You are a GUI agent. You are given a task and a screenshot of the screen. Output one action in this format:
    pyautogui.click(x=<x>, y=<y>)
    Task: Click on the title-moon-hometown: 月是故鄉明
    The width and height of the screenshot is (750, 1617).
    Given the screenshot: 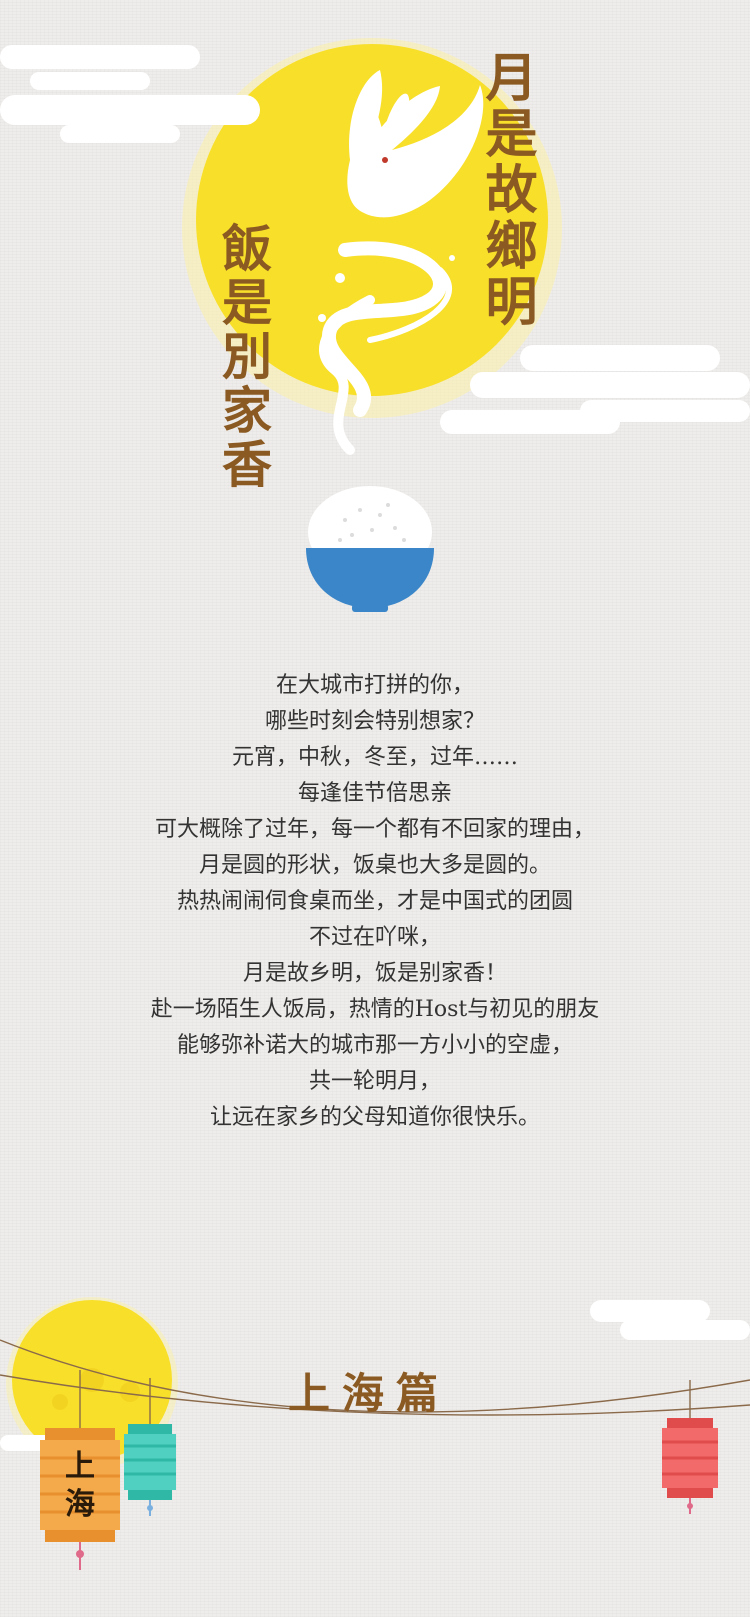 What is the action you would take?
    pyautogui.click(x=506, y=190)
    